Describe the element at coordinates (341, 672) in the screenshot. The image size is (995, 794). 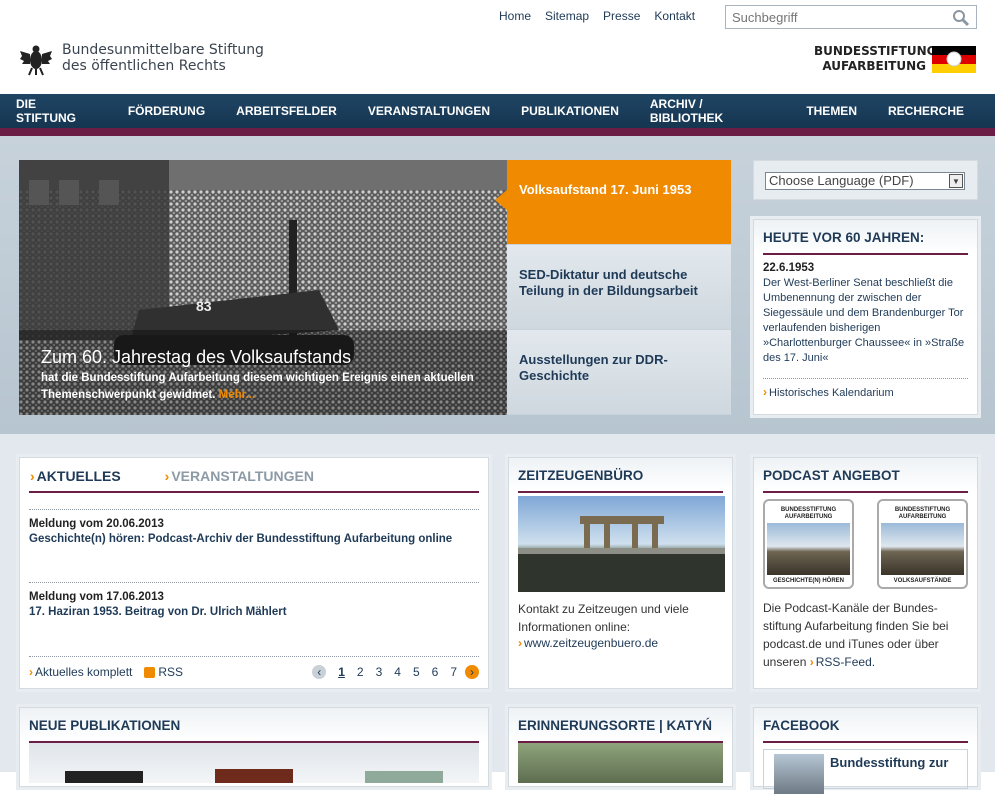
I see `page-link: 1` at that location.